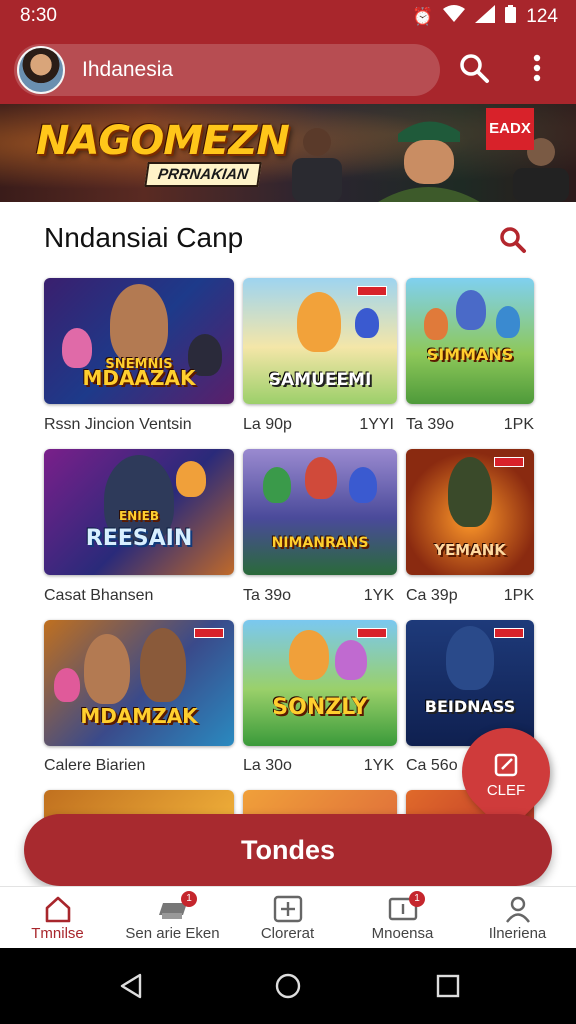  What do you see at coordinates (320, 512) in the screenshot?
I see `game-tile: NIMANRANS` at bounding box center [320, 512].